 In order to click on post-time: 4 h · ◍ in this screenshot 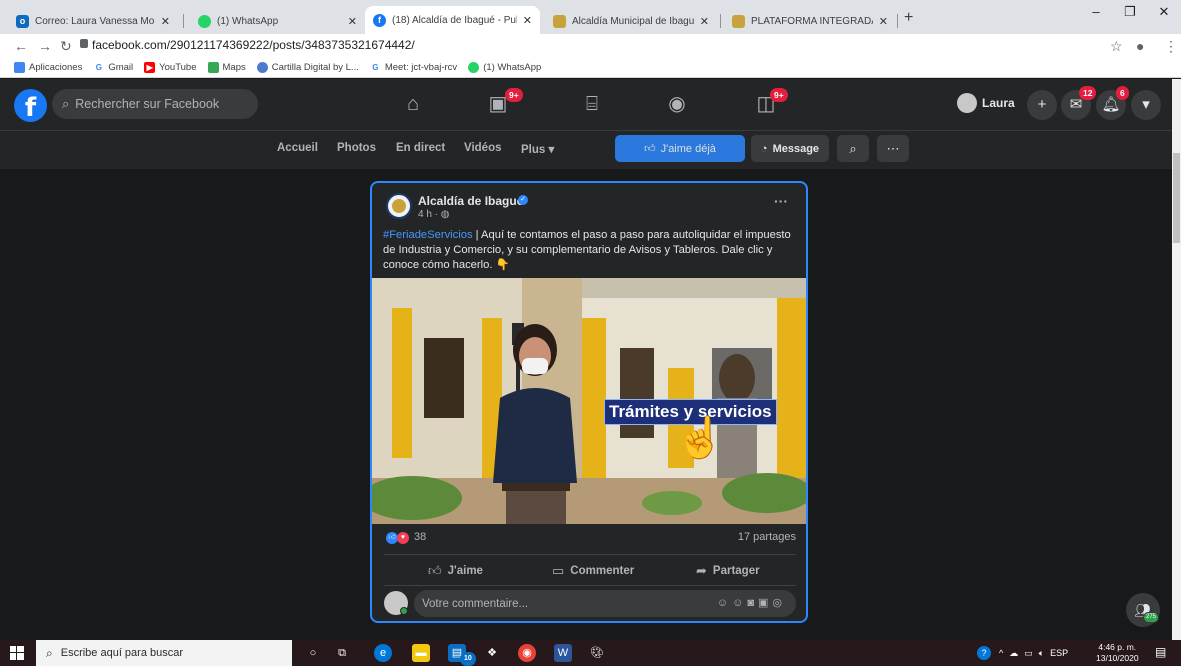, I will do `click(434, 214)`.